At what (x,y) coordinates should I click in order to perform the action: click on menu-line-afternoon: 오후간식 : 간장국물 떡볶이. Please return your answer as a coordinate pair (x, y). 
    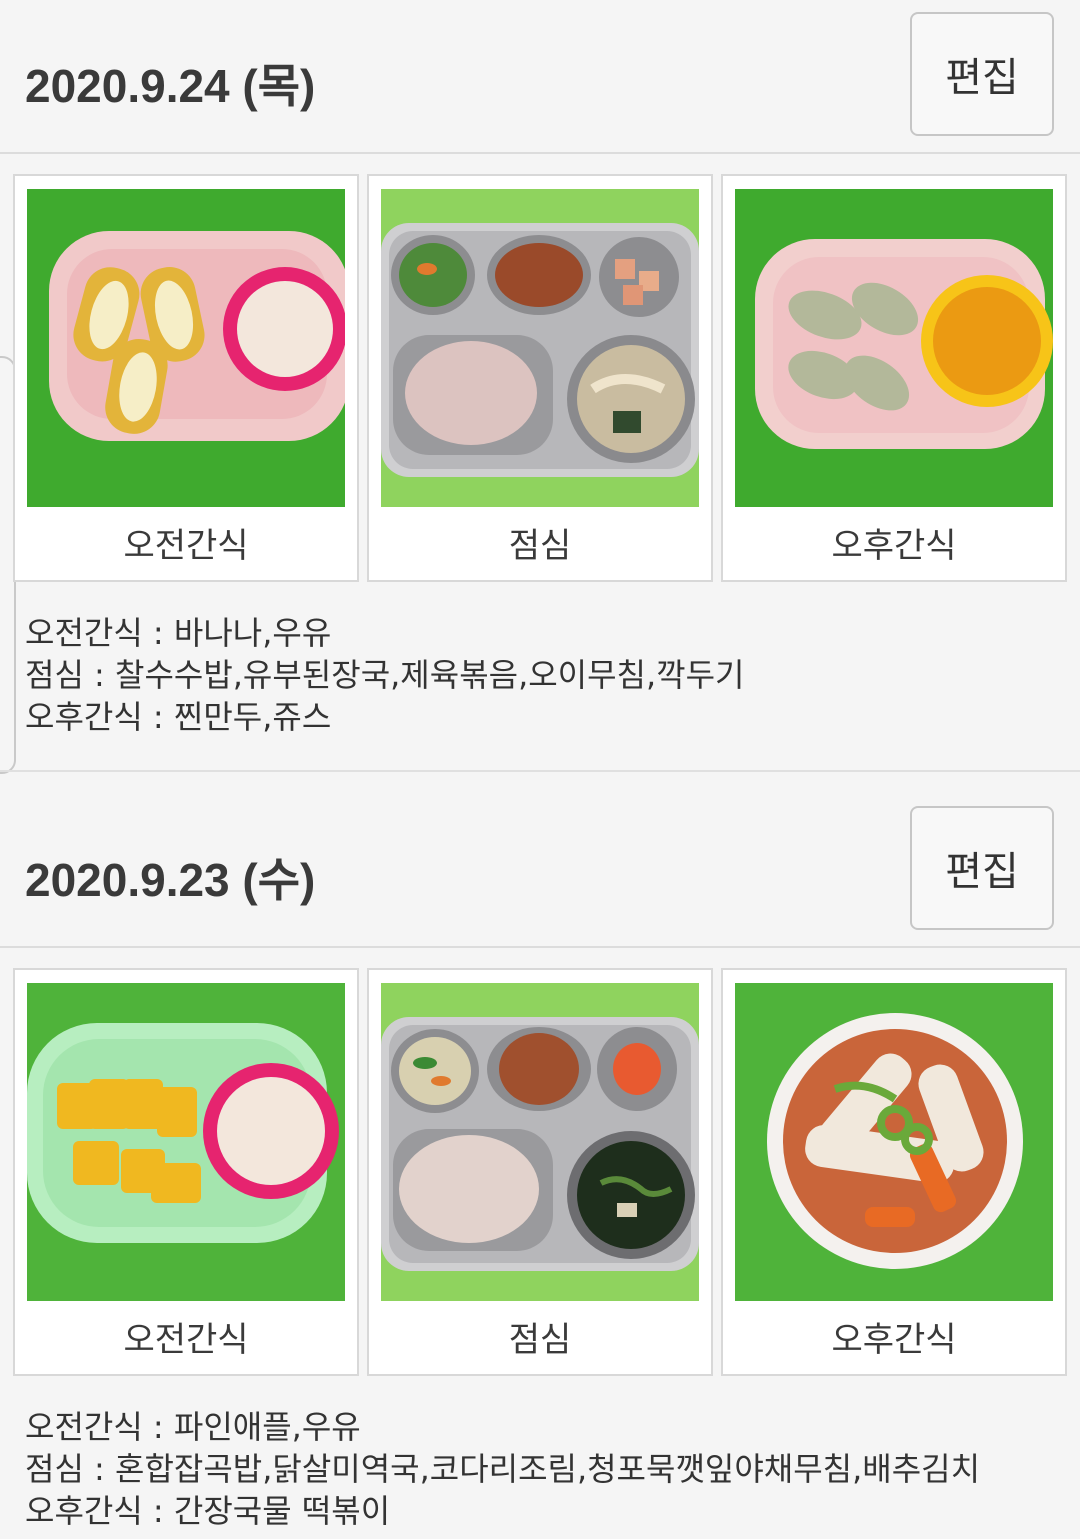
    Looking at the image, I should click on (208, 1511).